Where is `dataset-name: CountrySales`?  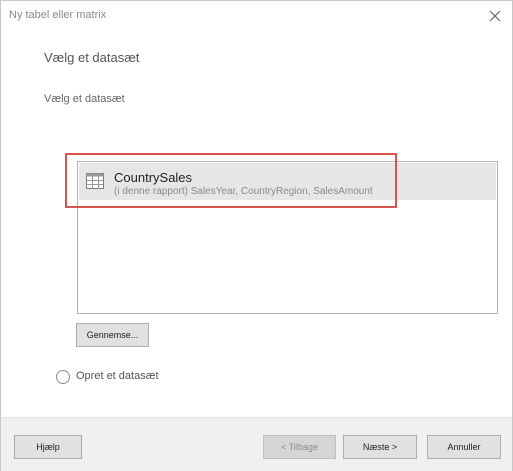 dataset-name: CountrySales is located at coordinates (153, 177).